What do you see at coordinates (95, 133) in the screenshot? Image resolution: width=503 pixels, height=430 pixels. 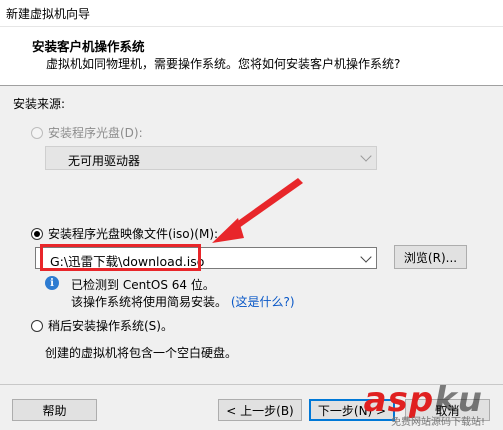 I see `disc-option-label: 安装程序光盘(D):` at bounding box center [95, 133].